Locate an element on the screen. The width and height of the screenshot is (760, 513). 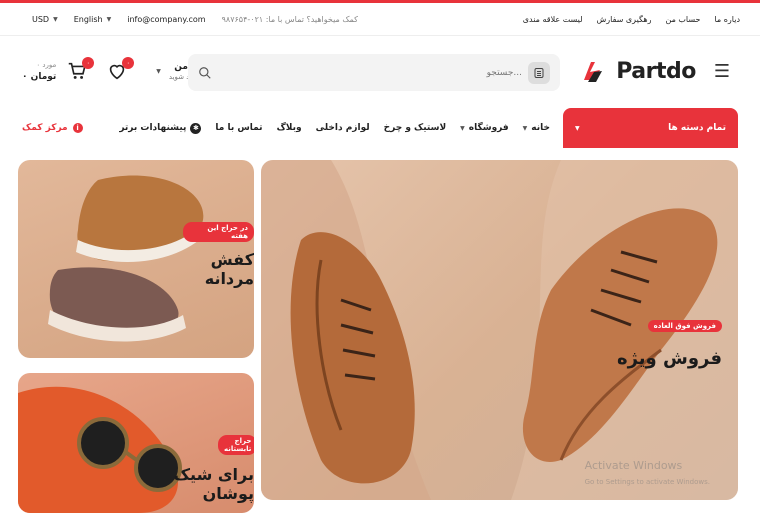
help-phone-text: کمک میخواهید؟ تماس با ما: ۰۲۱-۹۸۷۶۵۴ is located at coordinates (290, 19).